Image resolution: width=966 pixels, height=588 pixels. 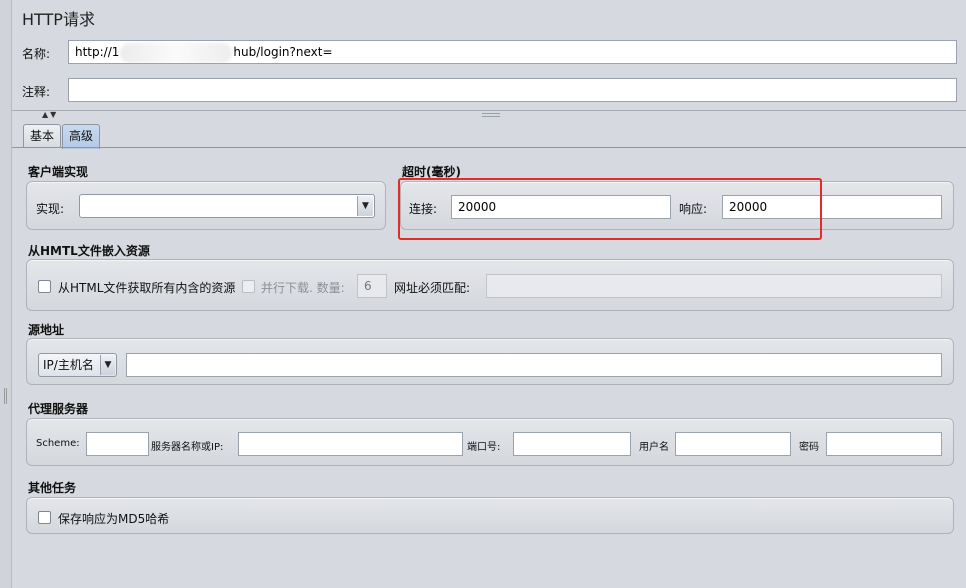 I want to click on impl-select-value, so click(x=83, y=206).